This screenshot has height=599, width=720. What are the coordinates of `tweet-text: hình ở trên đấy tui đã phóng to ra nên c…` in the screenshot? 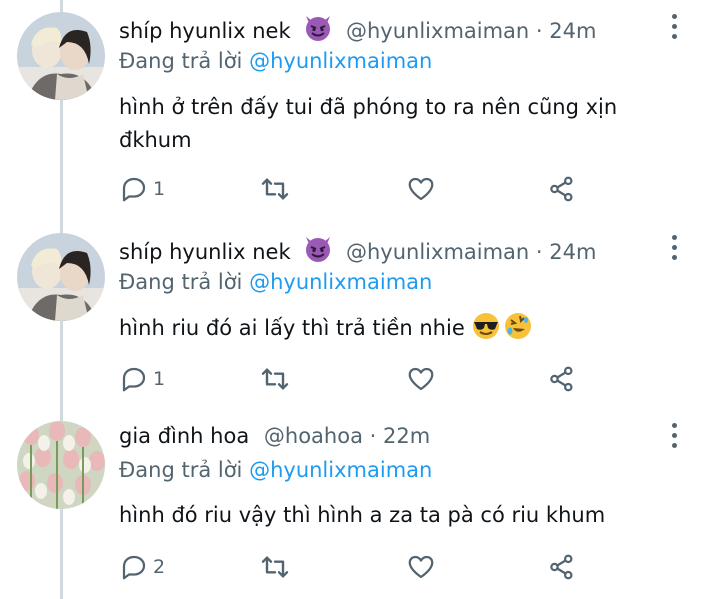 It's located at (368, 123).